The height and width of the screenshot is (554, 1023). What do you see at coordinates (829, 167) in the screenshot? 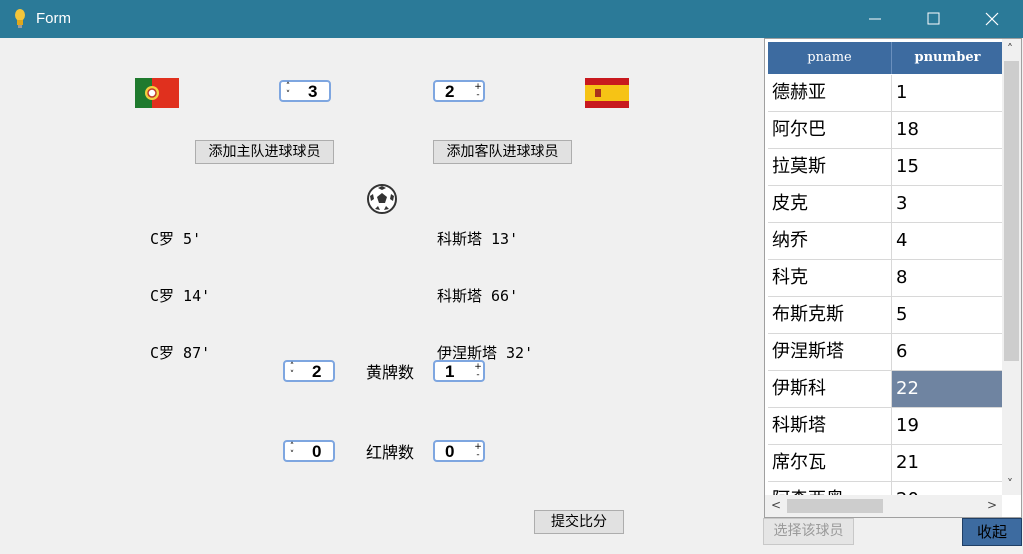
I see `cell-pname: 拉莫斯` at bounding box center [829, 167].